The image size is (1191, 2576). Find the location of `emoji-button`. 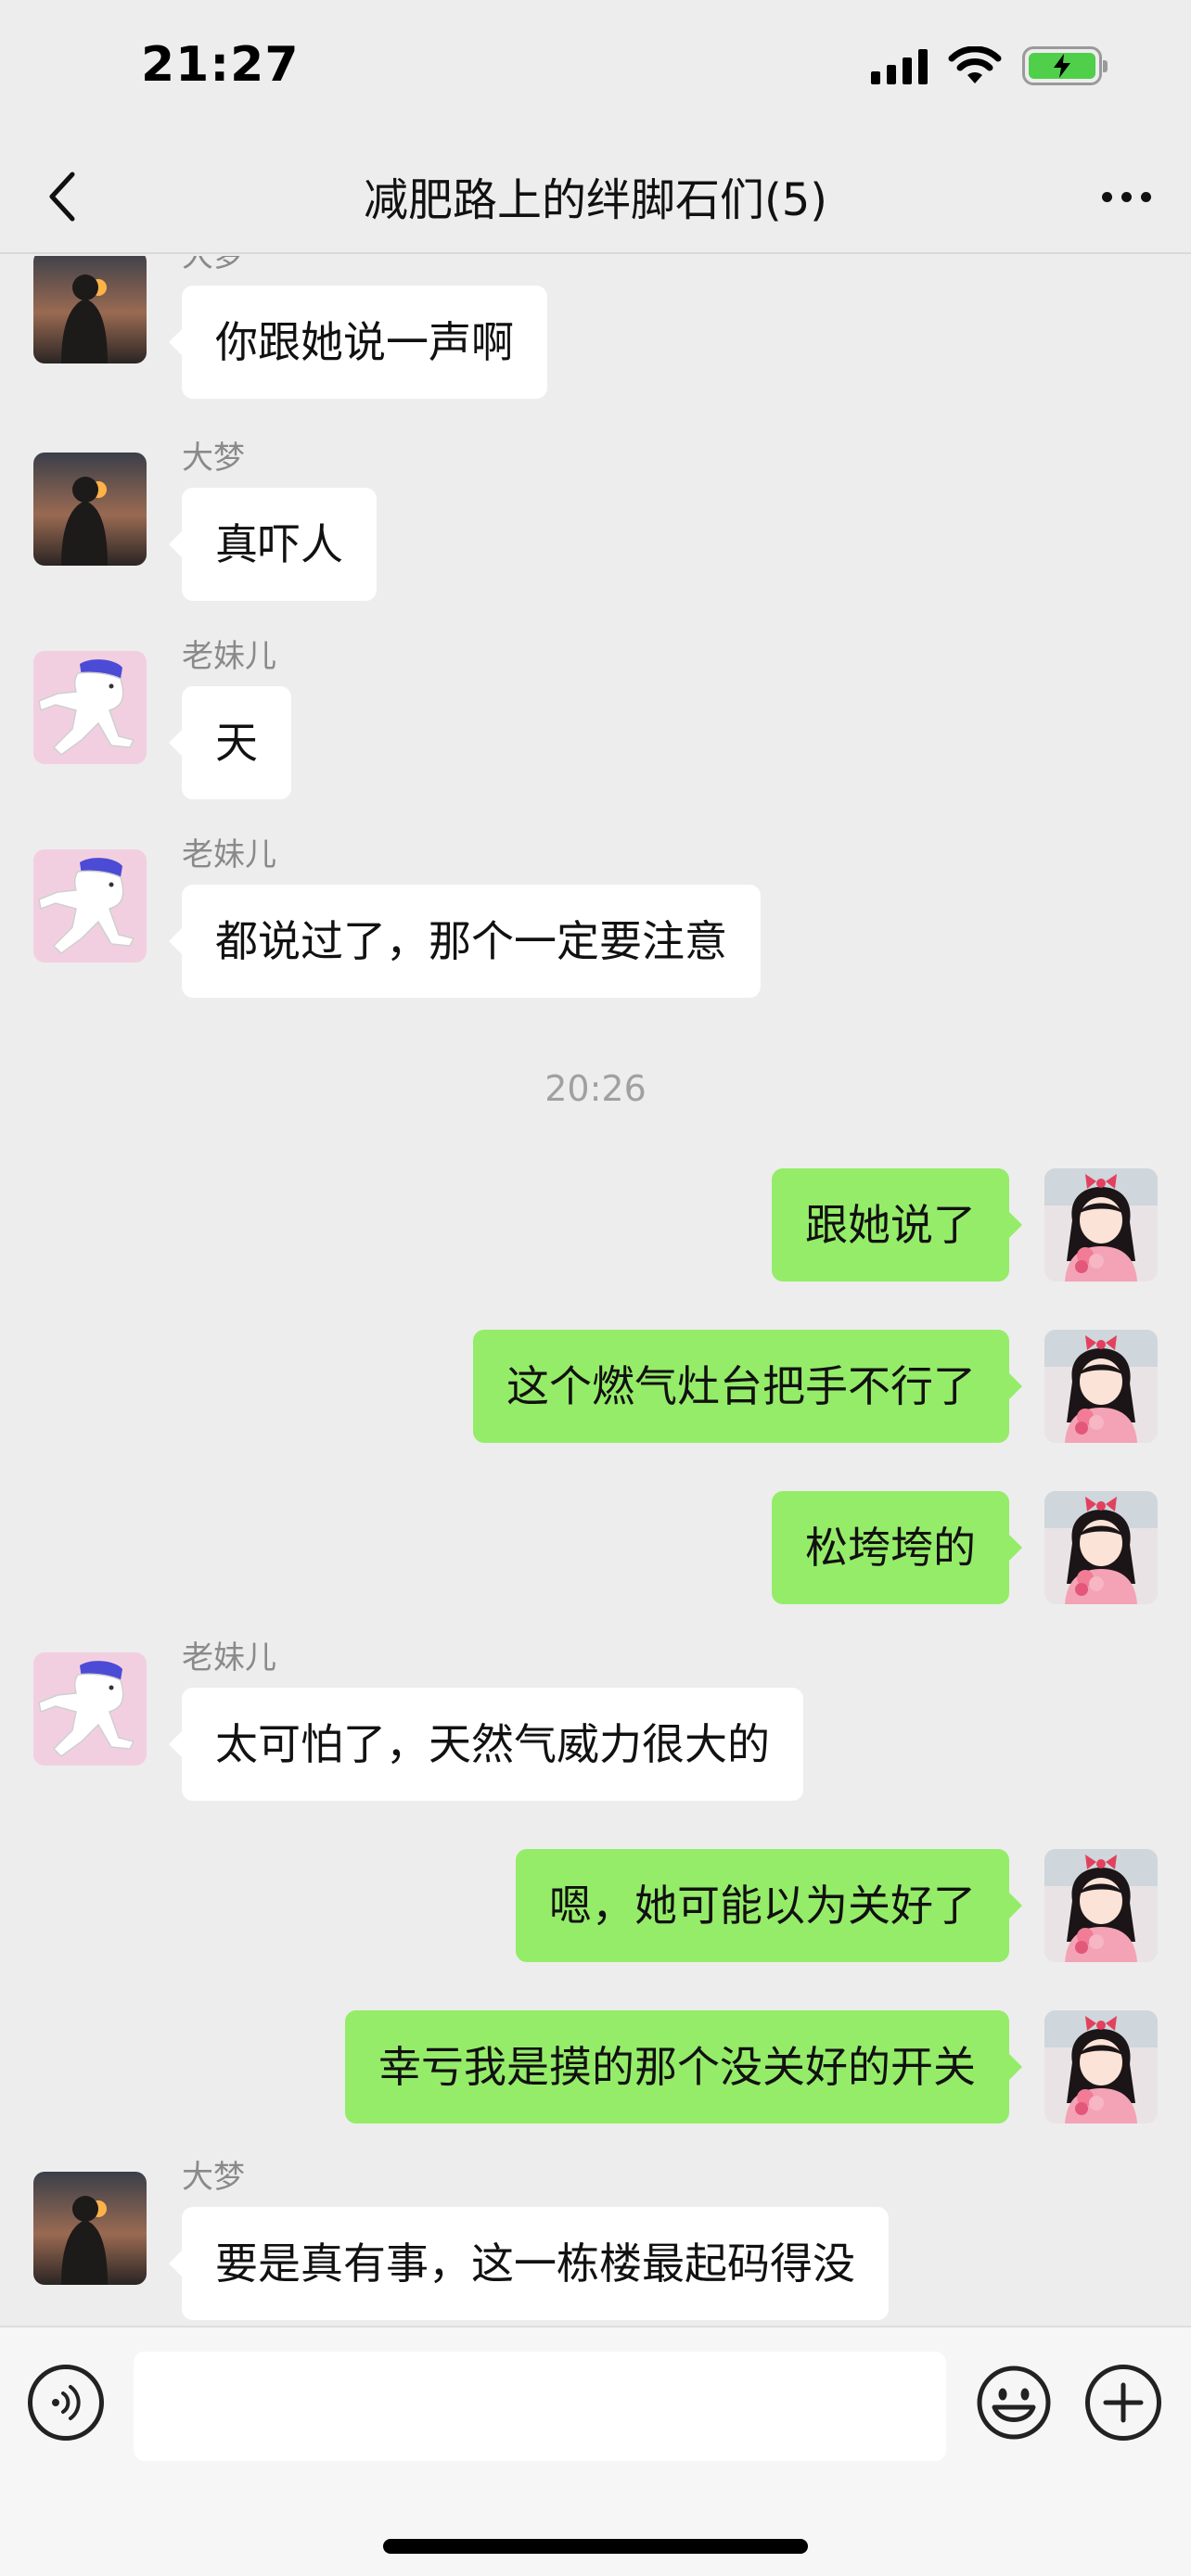

emoji-button is located at coordinates (1014, 2403).